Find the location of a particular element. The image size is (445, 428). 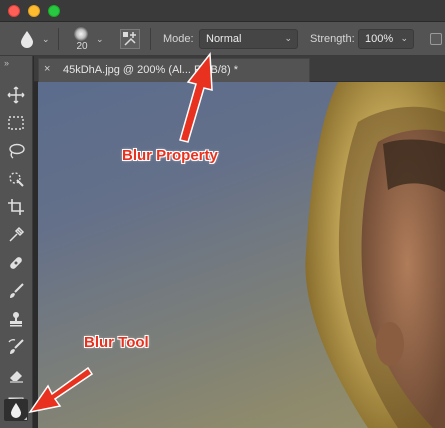

mode-label: Mode: is located at coordinates (178, 39).